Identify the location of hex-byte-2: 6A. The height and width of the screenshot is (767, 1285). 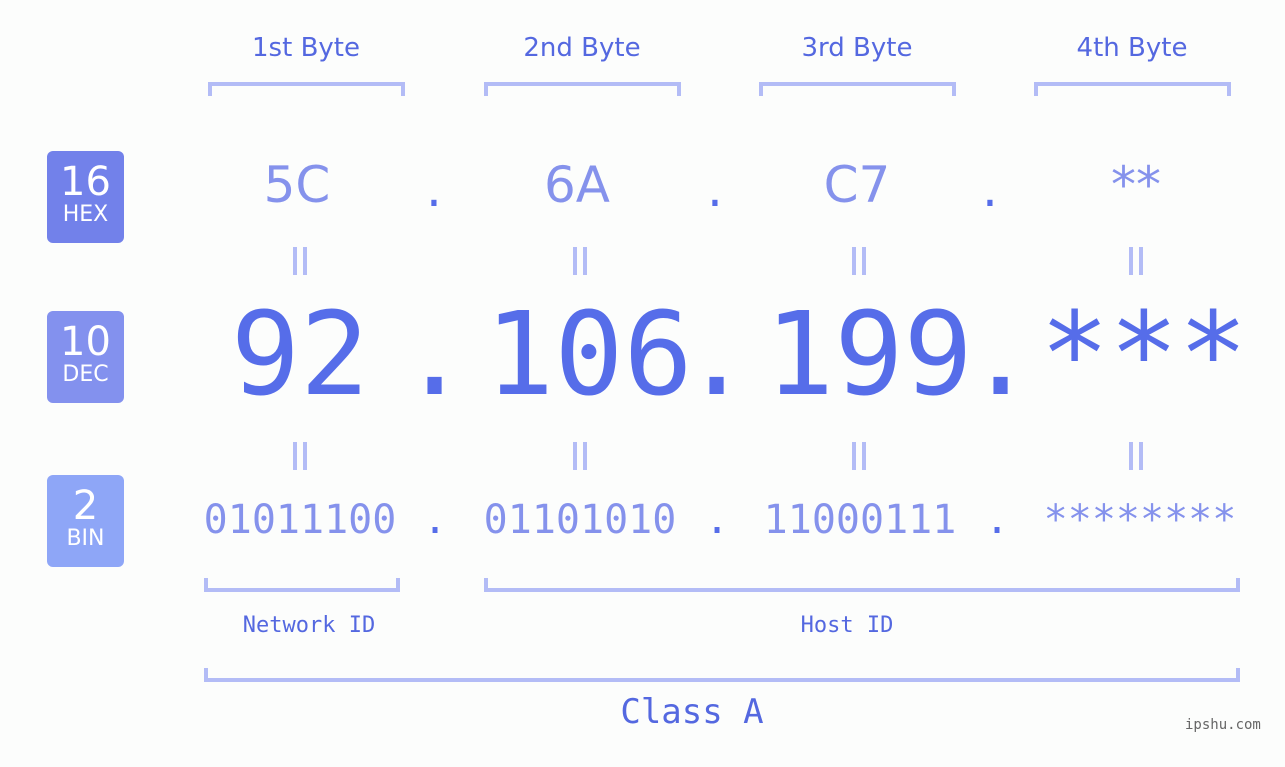
(576, 185).